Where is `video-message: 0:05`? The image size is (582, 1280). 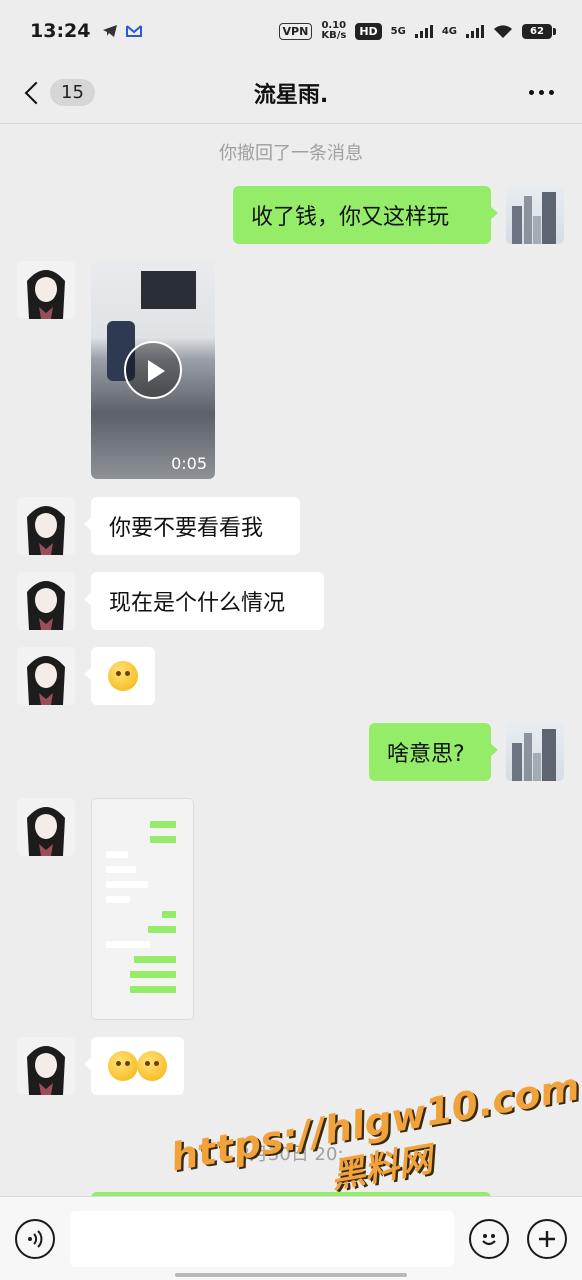 video-message: 0:05 is located at coordinates (153, 370).